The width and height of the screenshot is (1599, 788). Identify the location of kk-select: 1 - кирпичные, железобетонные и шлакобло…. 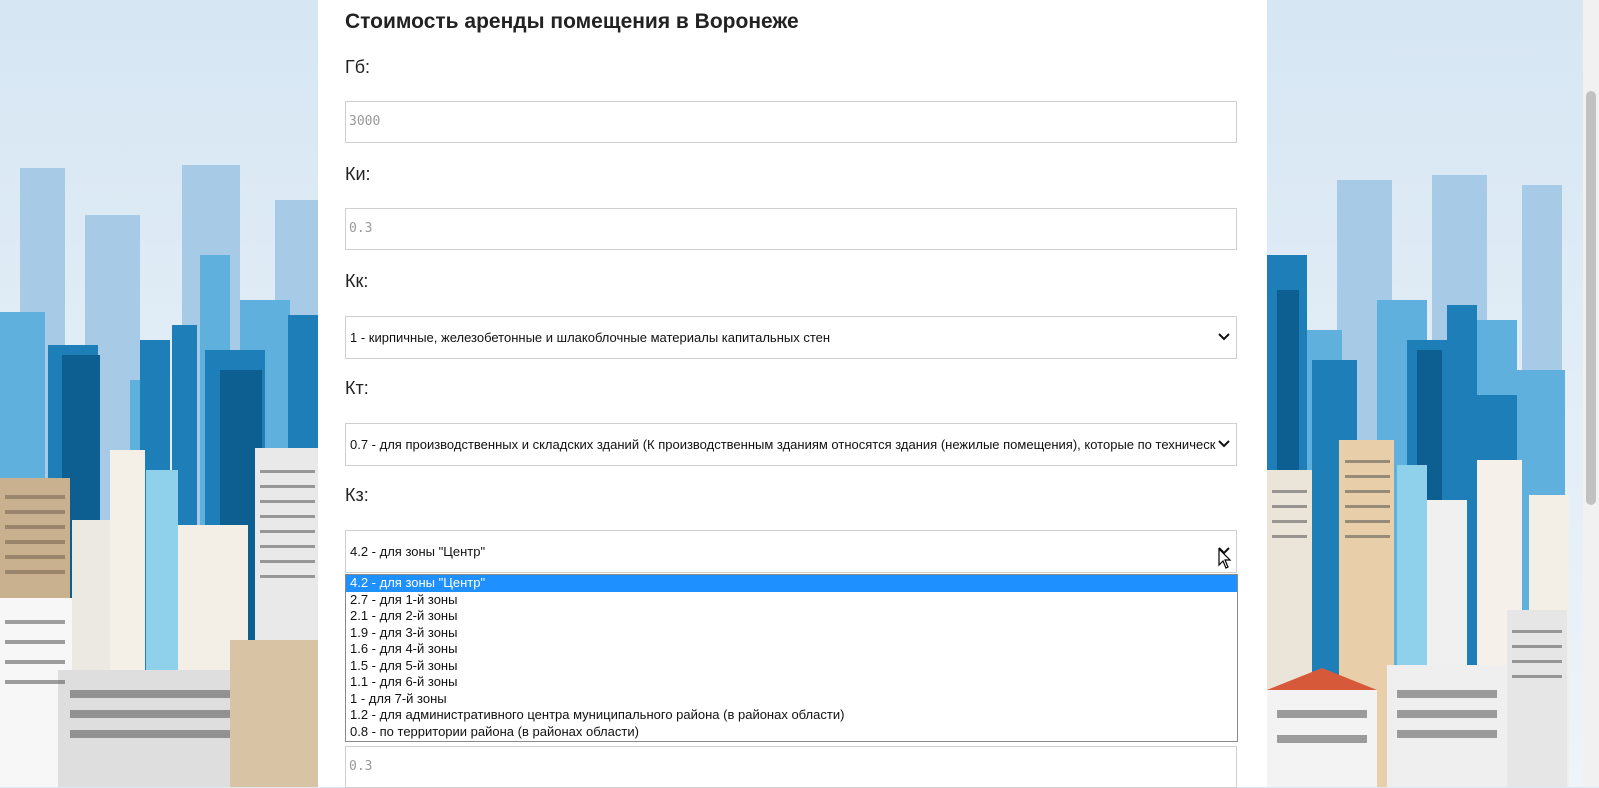
(791, 337).